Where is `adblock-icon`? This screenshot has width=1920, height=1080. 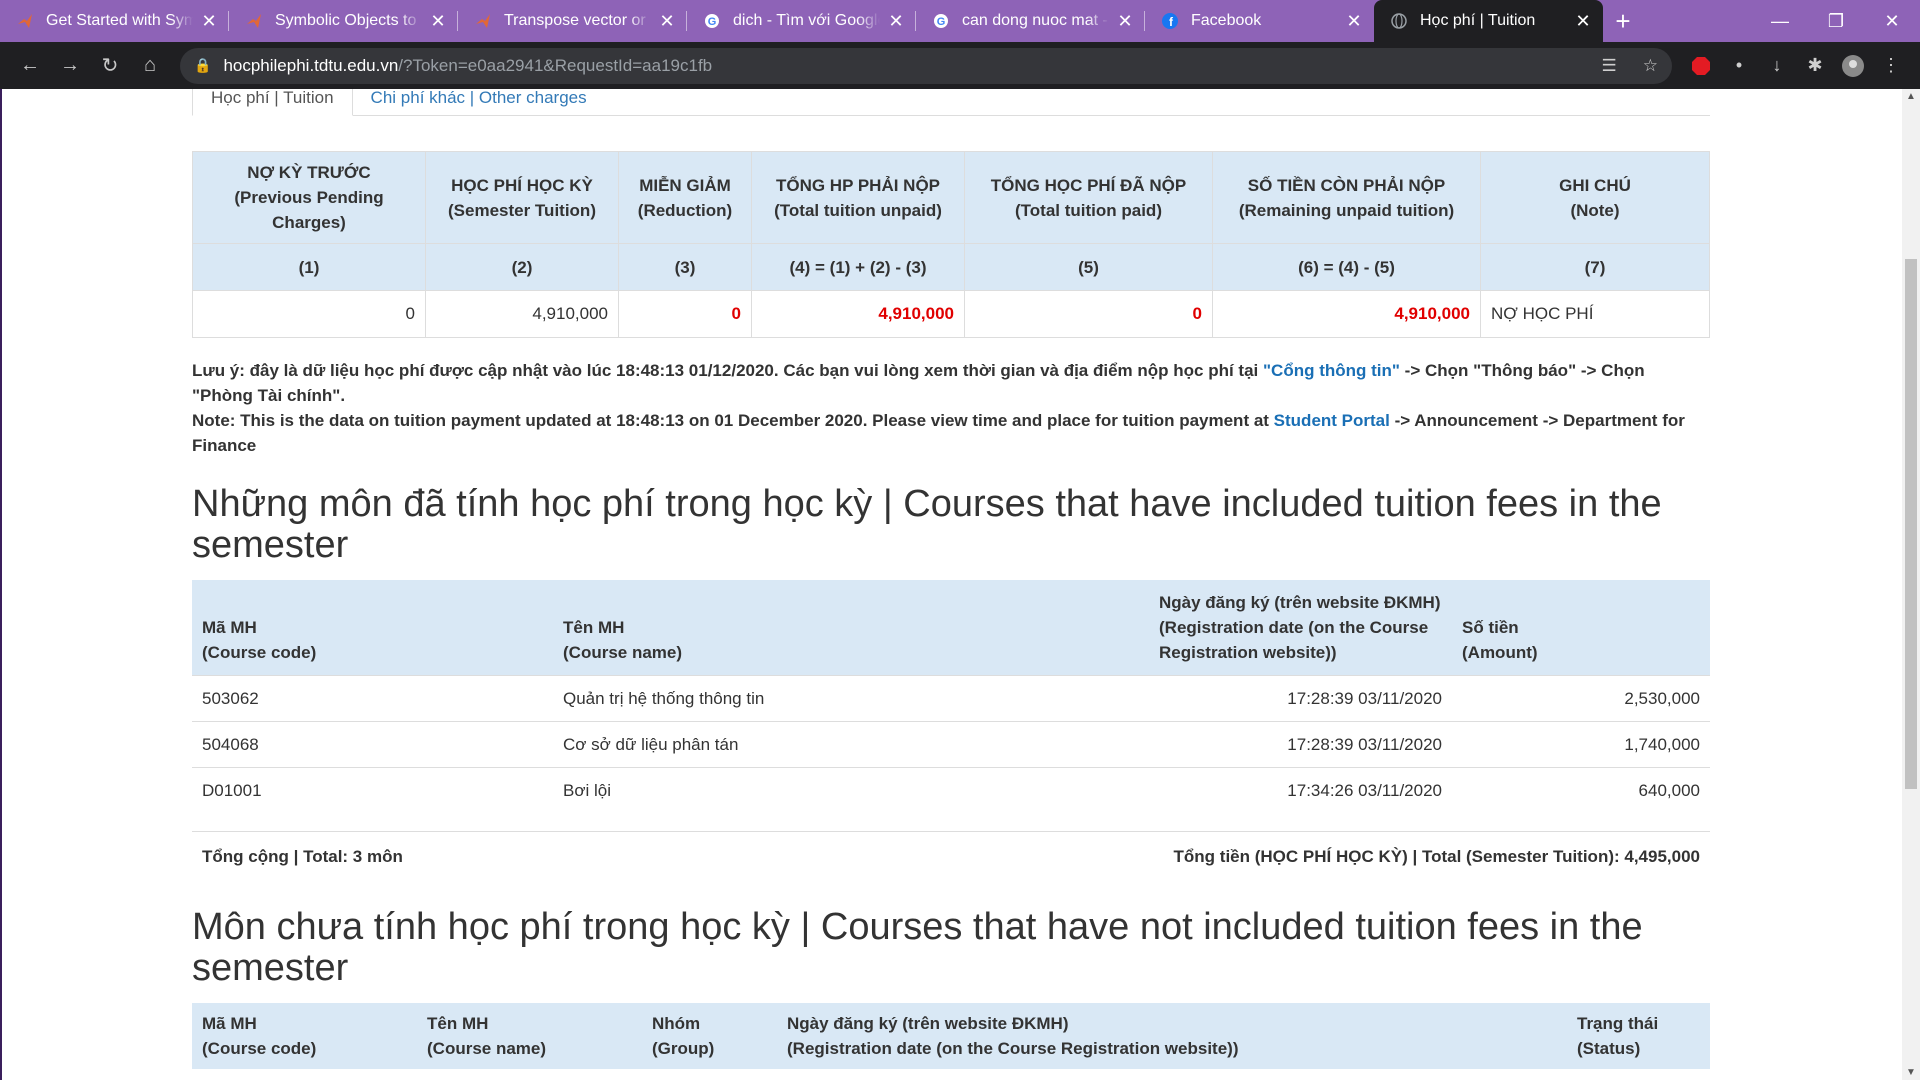
adblock-icon is located at coordinates (1701, 66).